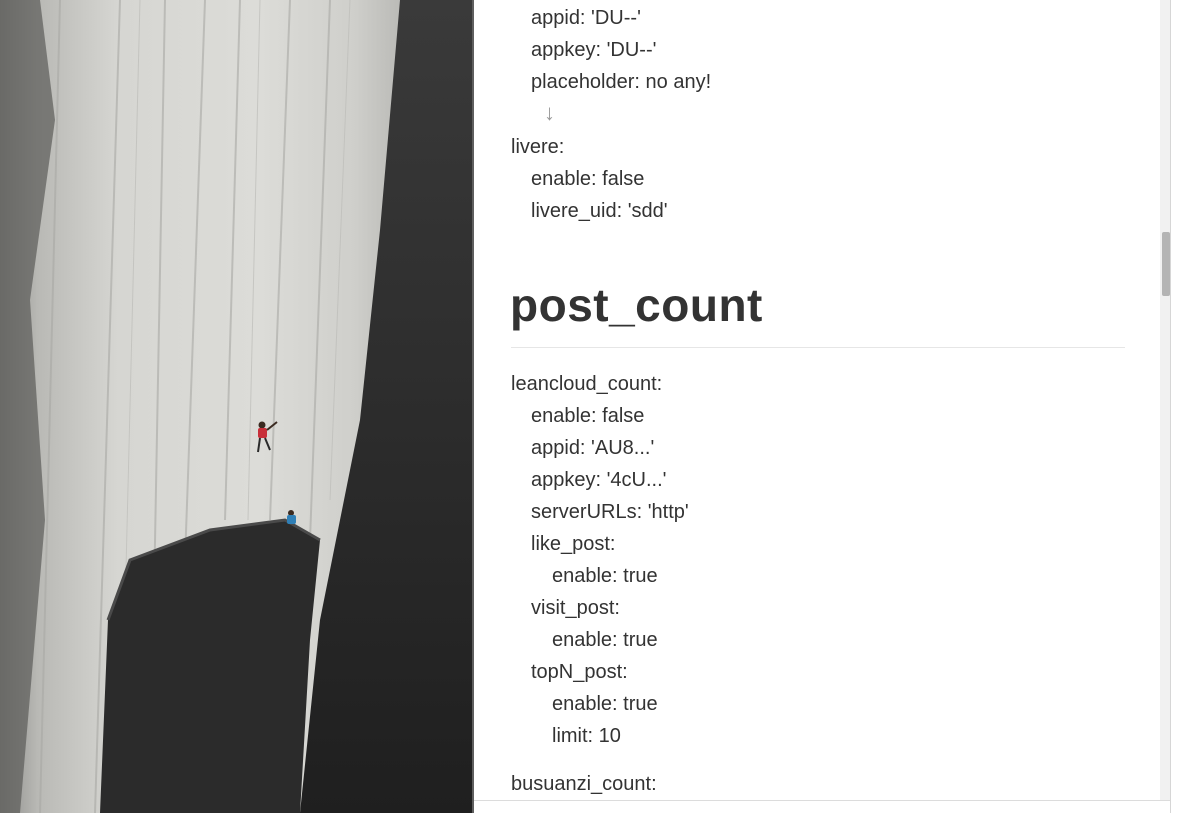 This screenshot has height=814, width=1182. Describe the element at coordinates (573, 544) in the screenshot. I see `config-line: like_post:` at that location.